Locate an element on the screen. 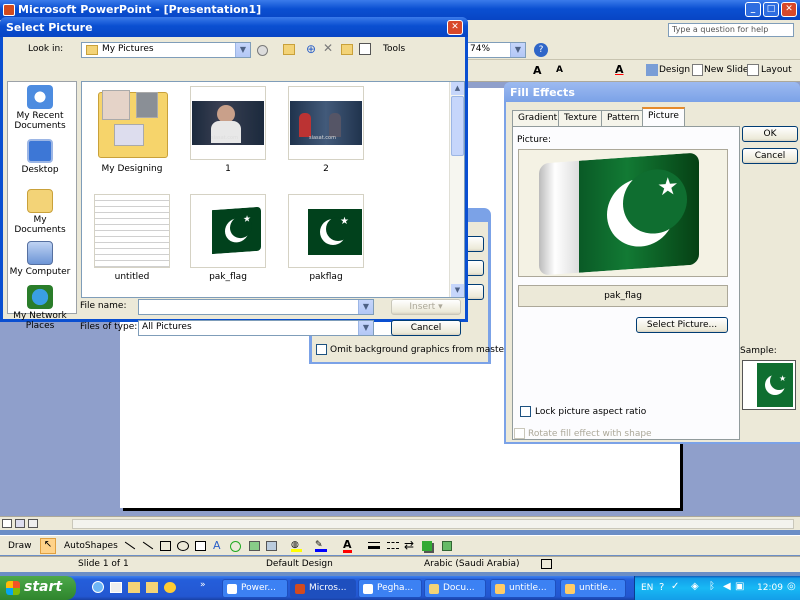  folder-icon is located at coordinates (152, 587).